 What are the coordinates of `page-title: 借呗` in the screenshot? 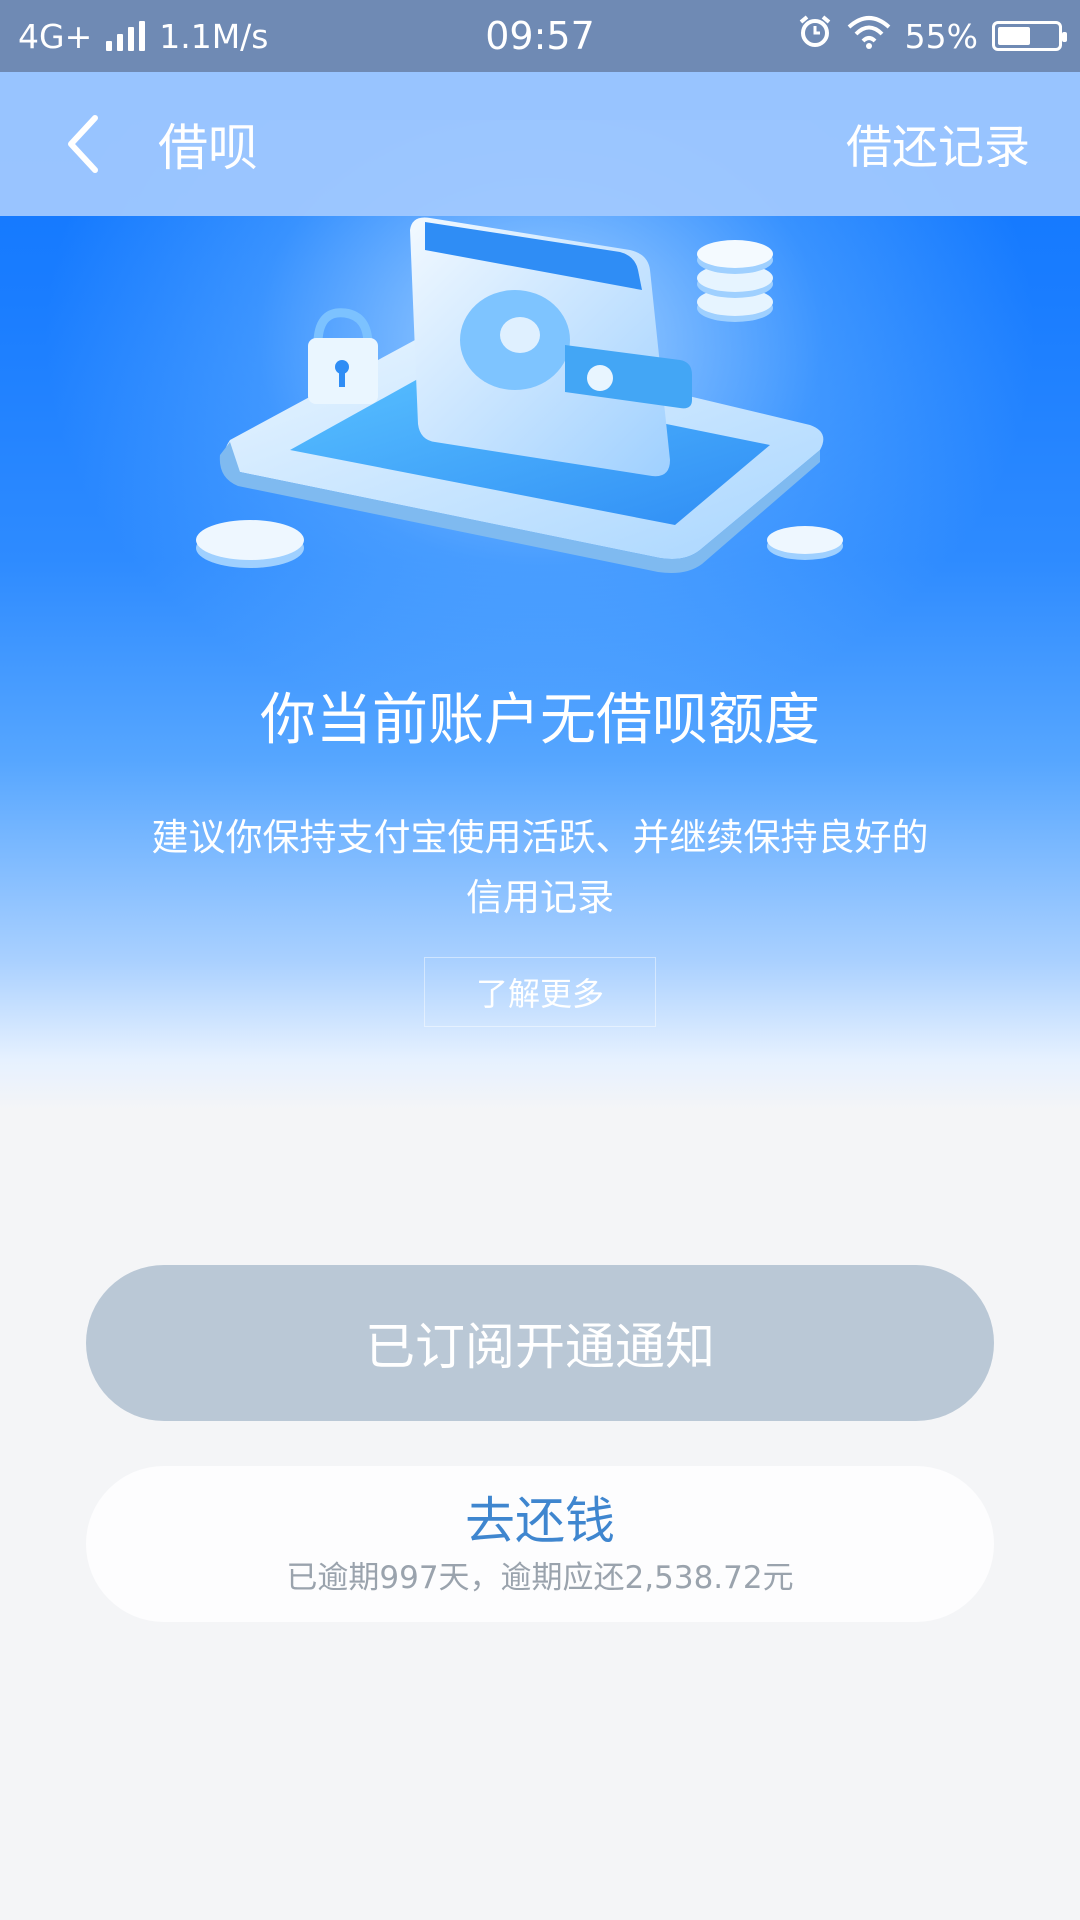 It's located at (208, 148).